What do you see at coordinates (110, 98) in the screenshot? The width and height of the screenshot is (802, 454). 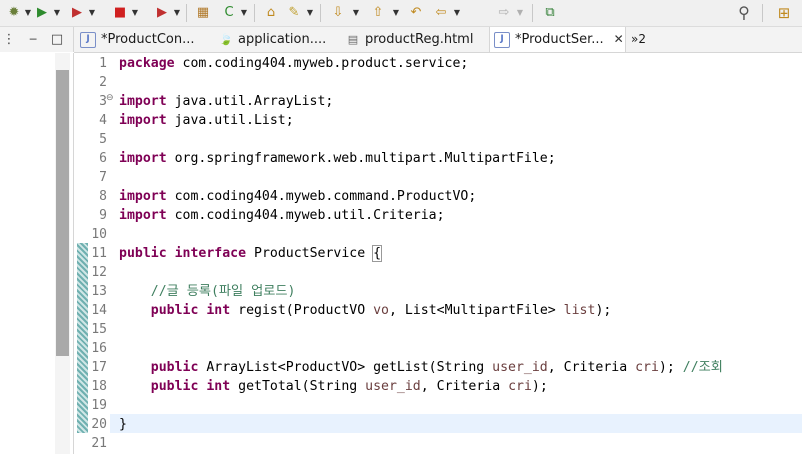 I see `fold-toggle-icon: ⊖` at bounding box center [110, 98].